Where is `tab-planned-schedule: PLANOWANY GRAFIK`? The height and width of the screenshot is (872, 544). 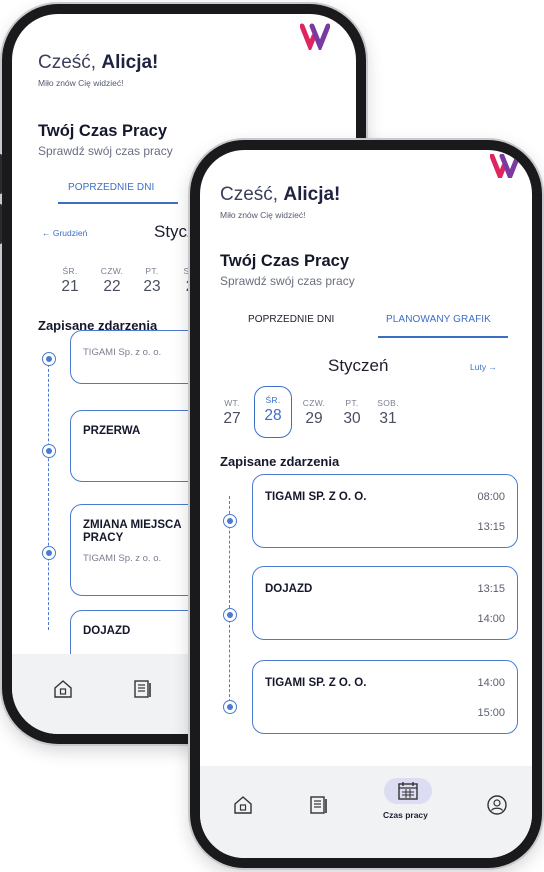
tab-planned-schedule: PLANOWANY GRAFIK is located at coordinates (438, 319).